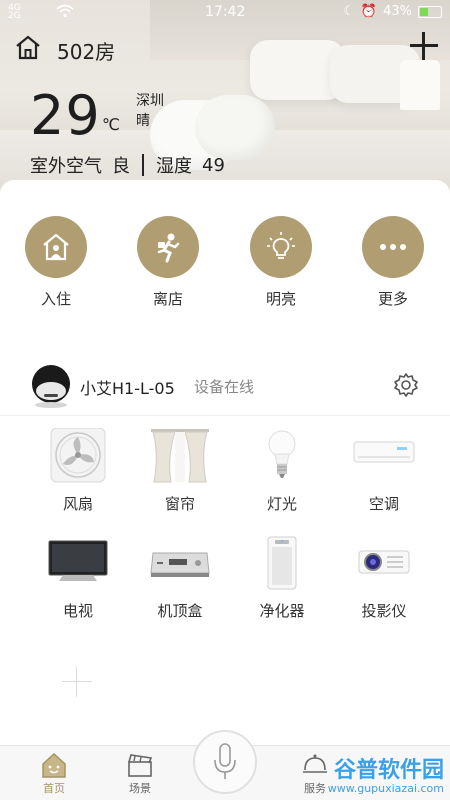 Image resolution: width=450 pixels, height=800 pixels. Describe the element at coordinates (397, 11) in the screenshot. I see `battery-percent: 43%` at that location.